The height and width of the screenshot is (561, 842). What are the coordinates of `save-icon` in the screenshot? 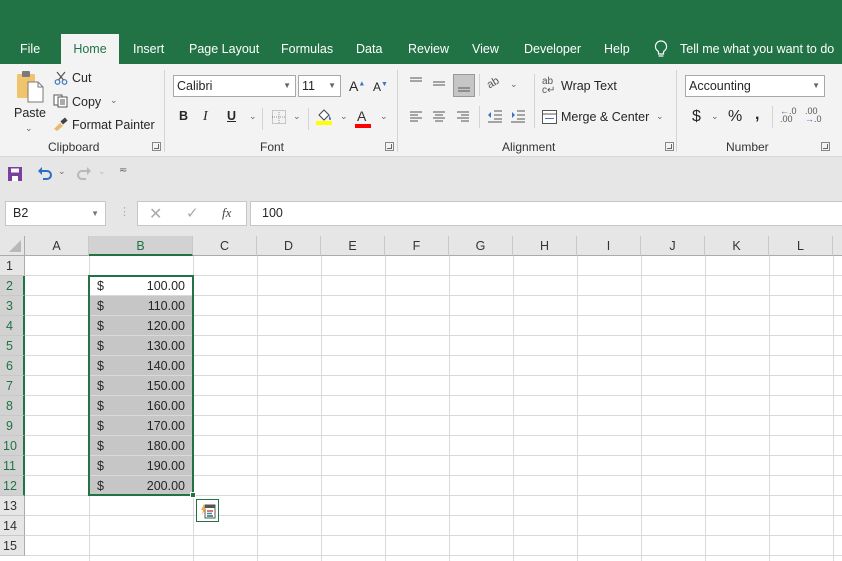 It's located at (15, 174).